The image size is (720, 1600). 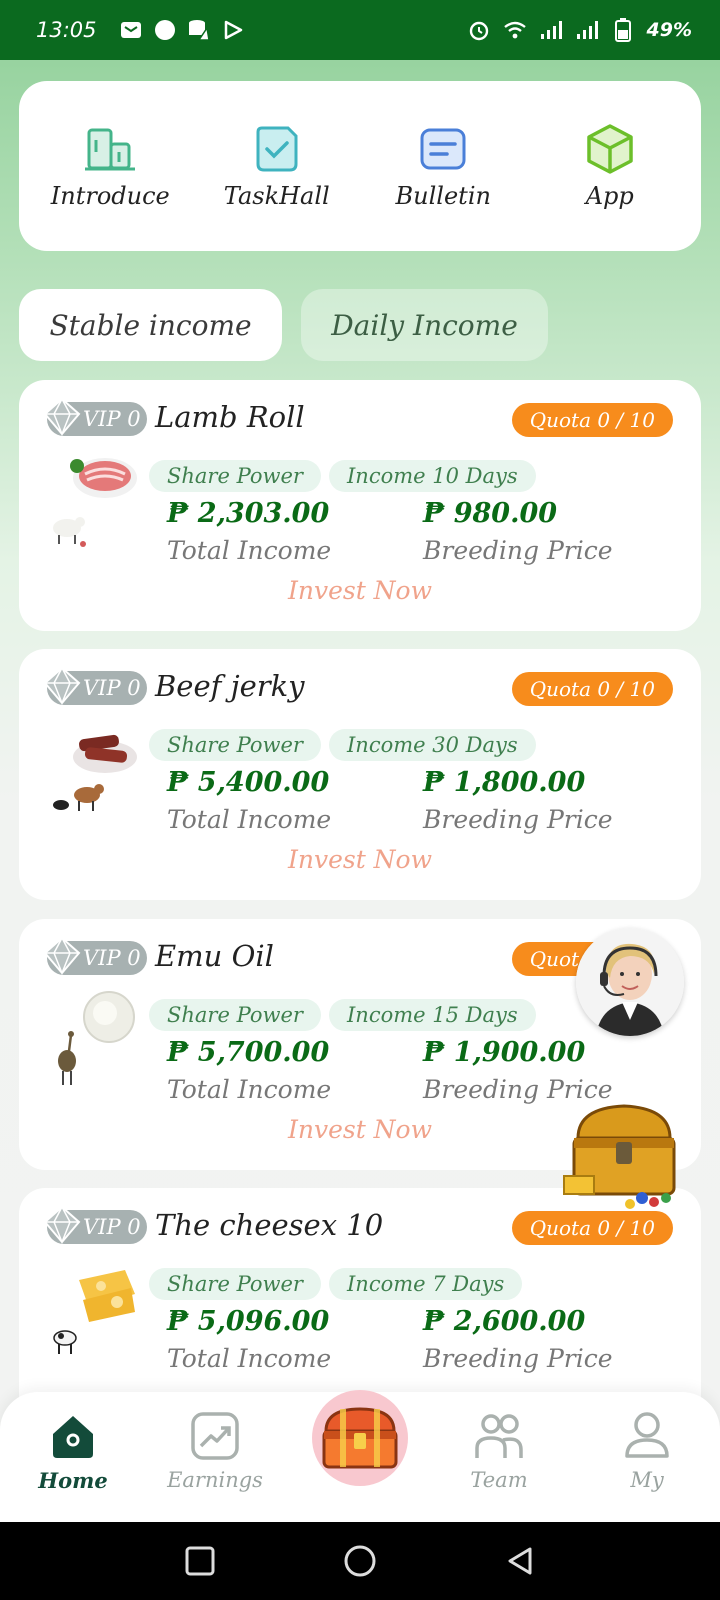 What do you see at coordinates (610, 149) in the screenshot?
I see `cube-icon` at bounding box center [610, 149].